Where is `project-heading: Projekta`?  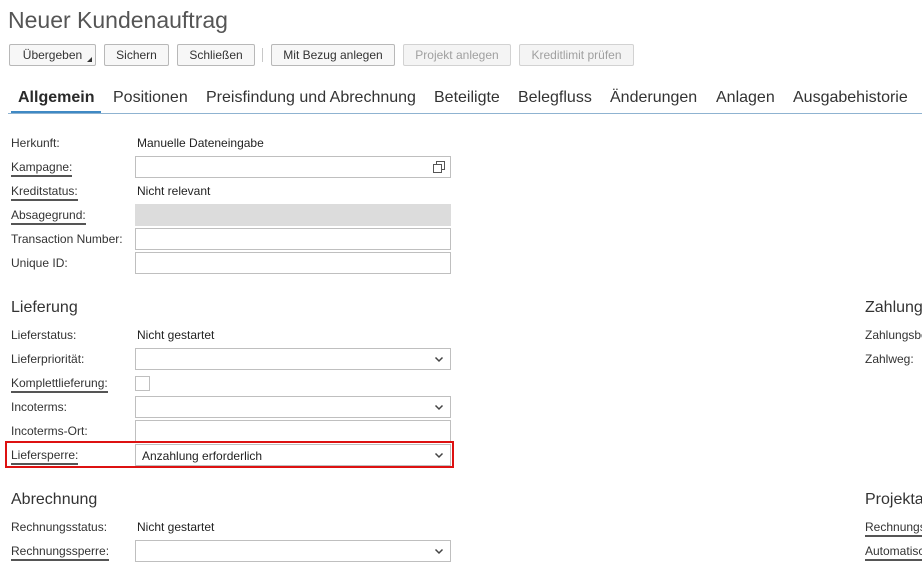
project-heading: Projekta is located at coordinates (893, 499).